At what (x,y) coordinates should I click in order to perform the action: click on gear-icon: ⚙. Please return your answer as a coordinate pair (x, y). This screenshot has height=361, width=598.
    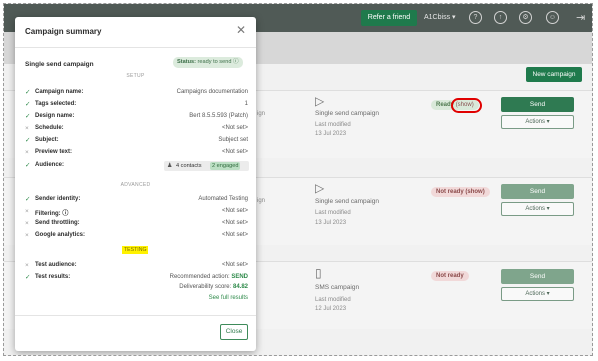
    Looking at the image, I should click on (525, 17).